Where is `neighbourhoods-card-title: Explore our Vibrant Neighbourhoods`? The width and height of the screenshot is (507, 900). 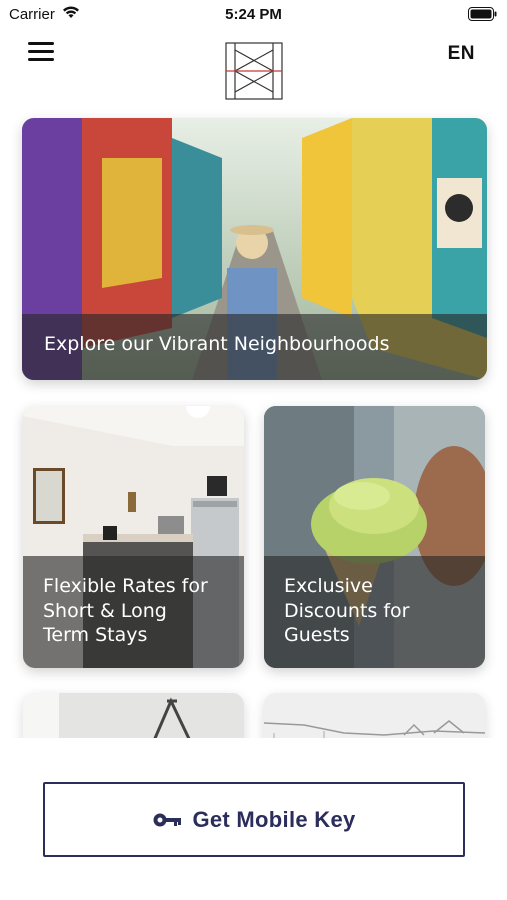 neighbourhoods-card-title: Explore our Vibrant Neighbourhoods is located at coordinates (217, 344).